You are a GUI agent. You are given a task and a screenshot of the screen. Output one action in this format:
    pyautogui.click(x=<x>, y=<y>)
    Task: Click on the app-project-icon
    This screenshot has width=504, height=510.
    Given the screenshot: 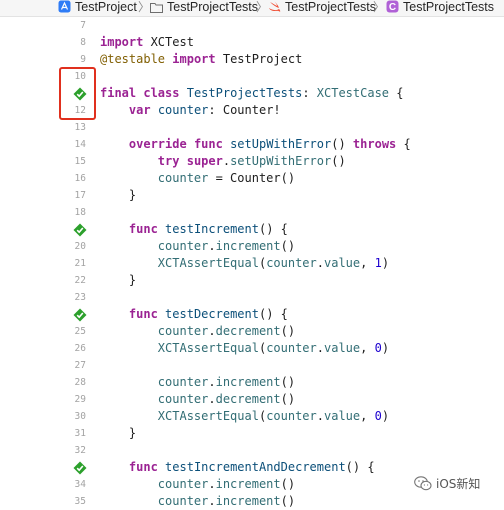 What is the action you would take?
    pyautogui.click(x=64, y=6)
    